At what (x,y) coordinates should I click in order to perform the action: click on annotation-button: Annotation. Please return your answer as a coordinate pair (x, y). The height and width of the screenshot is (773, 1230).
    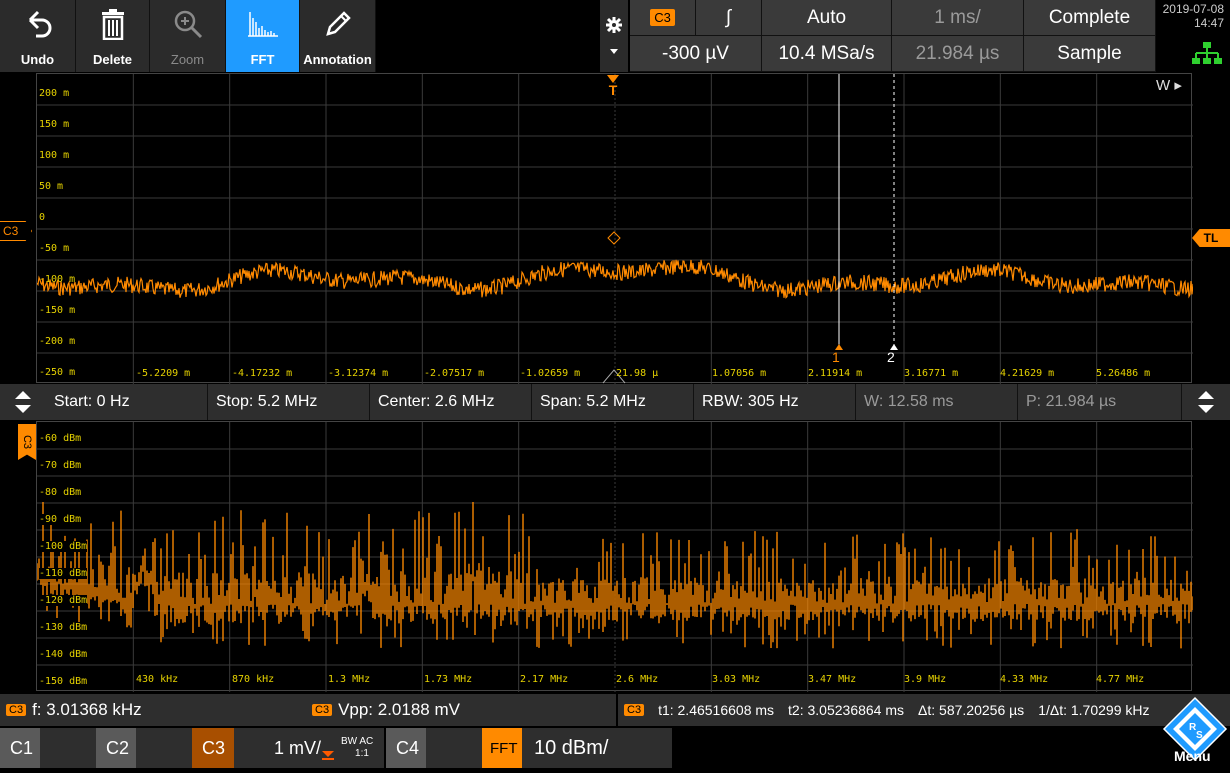
    Looking at the image, I should click on (338, 36).